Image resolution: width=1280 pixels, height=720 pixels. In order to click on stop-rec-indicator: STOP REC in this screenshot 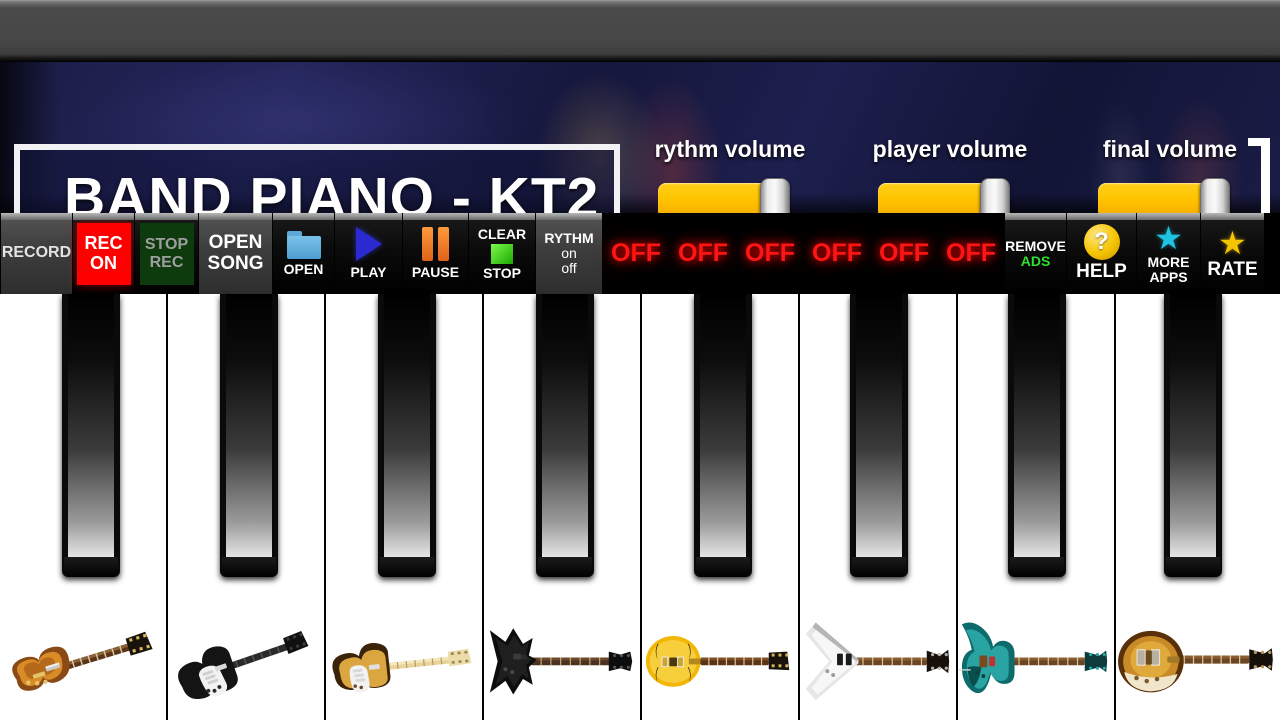, I will do `click(166, 253)`.